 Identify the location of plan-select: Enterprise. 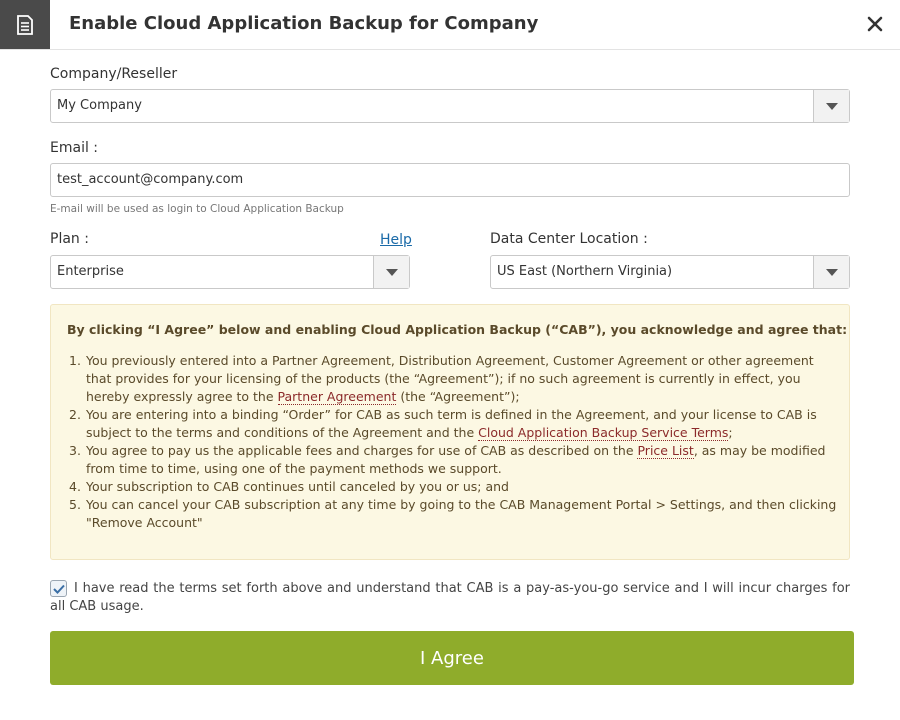
(230, 272).